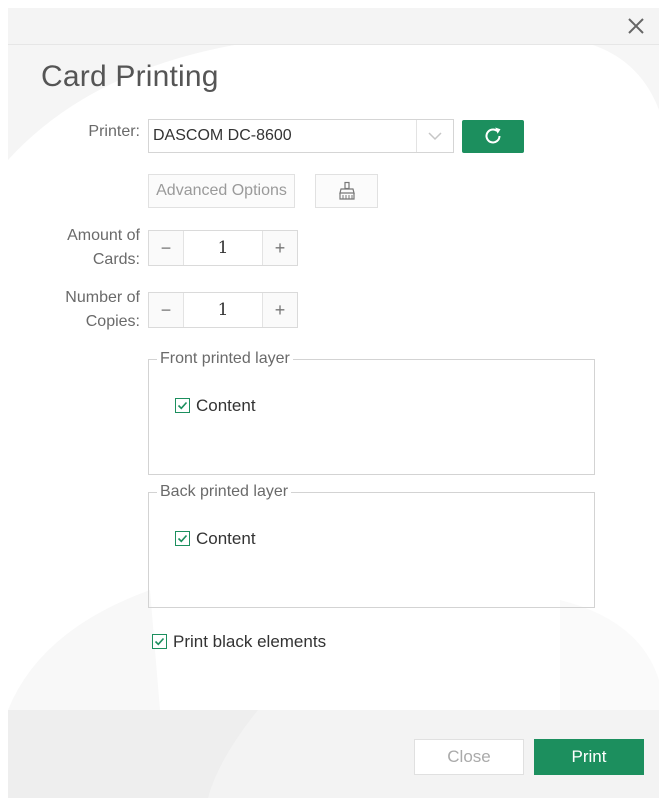 This screenshot has width=667, height=798. What do you see at coordinates (226, 405) in the screenshot?
I see `front-content-label: Content` at bounding box center [226, 405].